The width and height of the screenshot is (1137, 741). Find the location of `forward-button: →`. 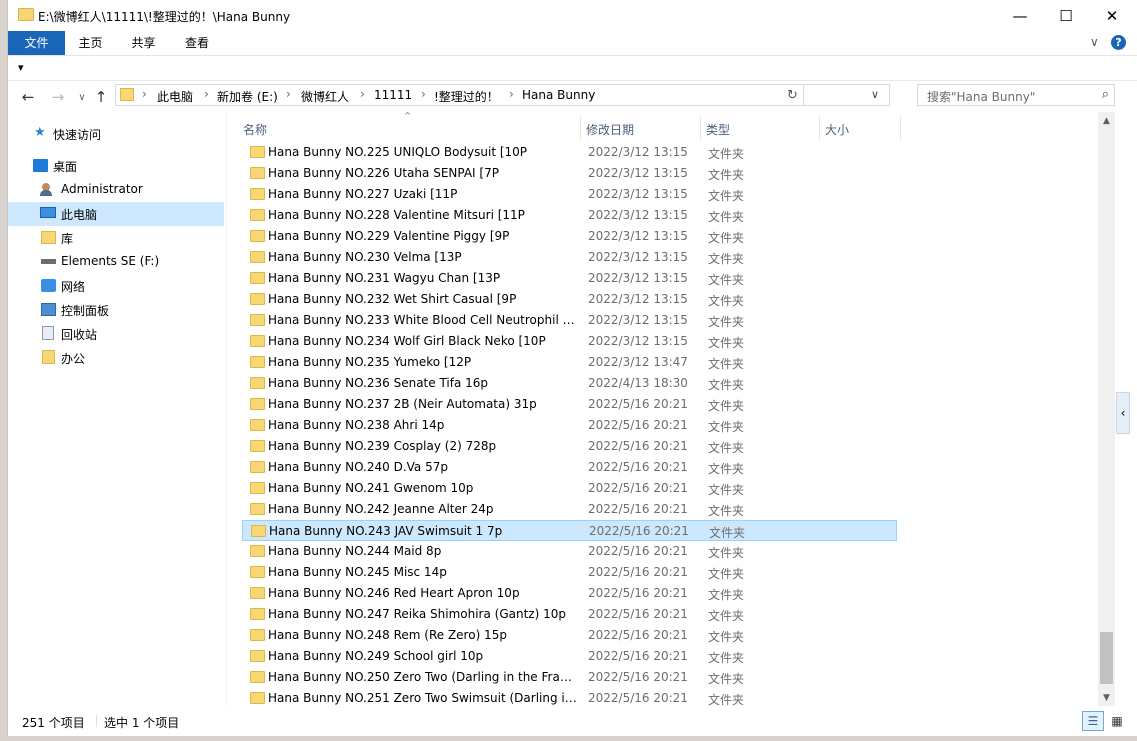

forward-button: → is located at coordinates (58, 97).